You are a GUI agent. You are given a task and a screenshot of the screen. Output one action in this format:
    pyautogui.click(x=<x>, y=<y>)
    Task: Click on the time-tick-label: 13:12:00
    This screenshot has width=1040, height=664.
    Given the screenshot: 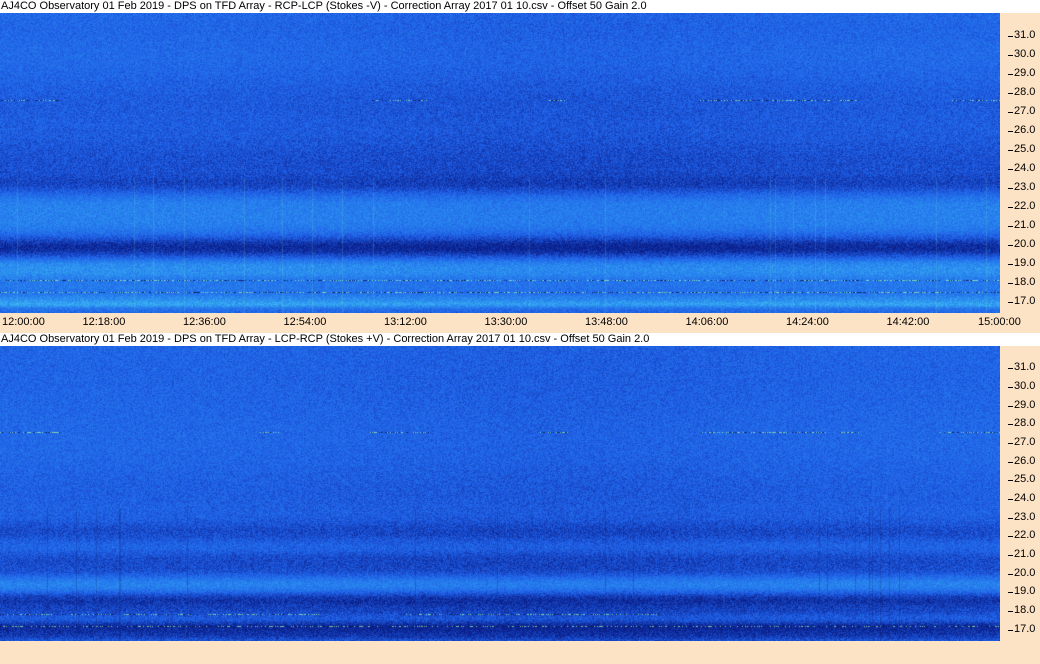 What is the action you would take?
    pyautogui.click(x=405, y=322)
    